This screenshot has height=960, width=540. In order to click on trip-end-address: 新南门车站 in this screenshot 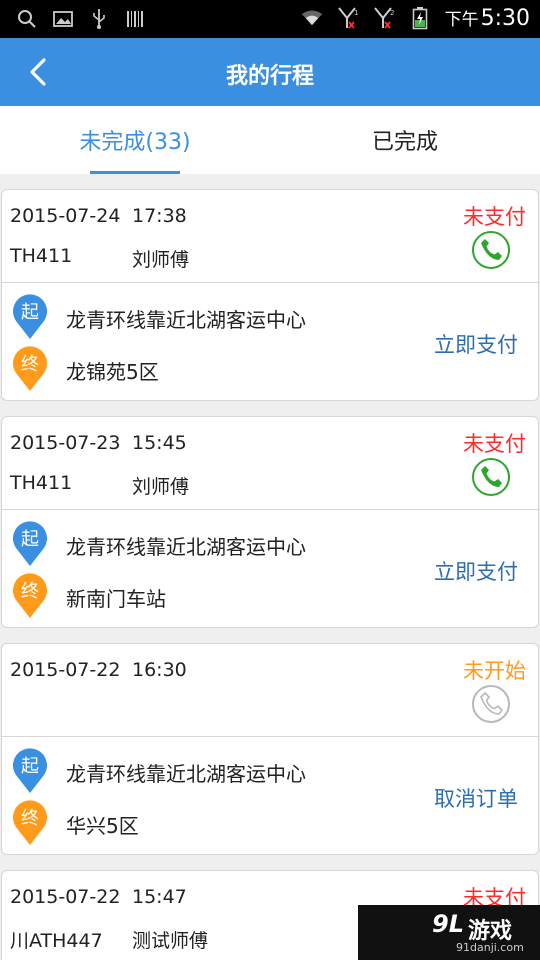, I will do `click(116, 599)`.